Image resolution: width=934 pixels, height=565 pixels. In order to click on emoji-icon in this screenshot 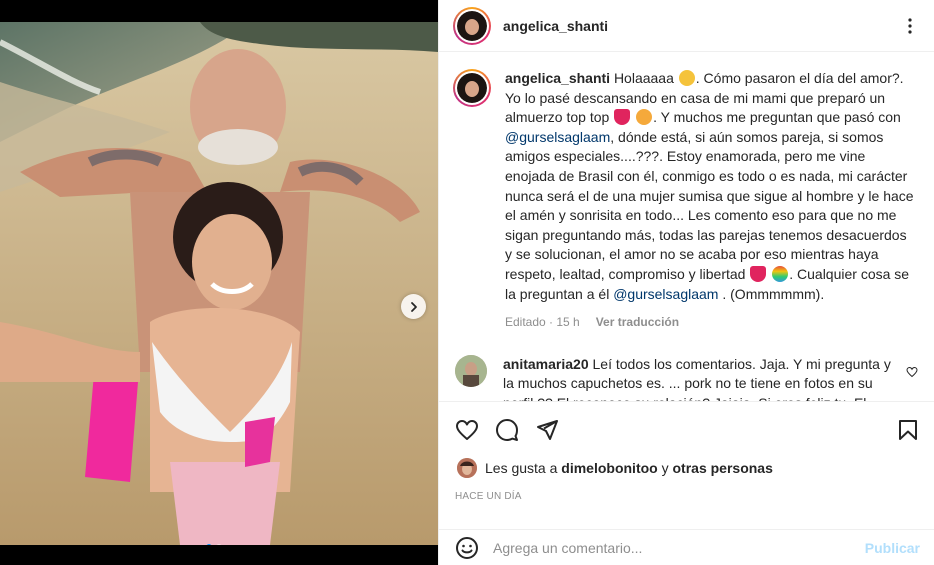, I will do `click(467, 548)`.